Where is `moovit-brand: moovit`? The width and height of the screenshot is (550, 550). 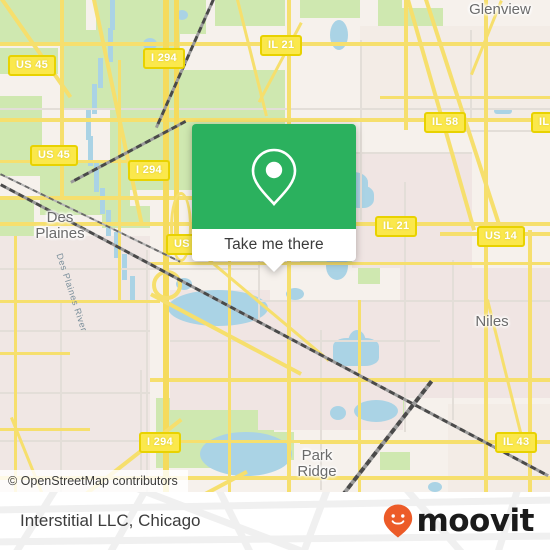
moovit-brand: moovit is located at coordinates (458, 521).